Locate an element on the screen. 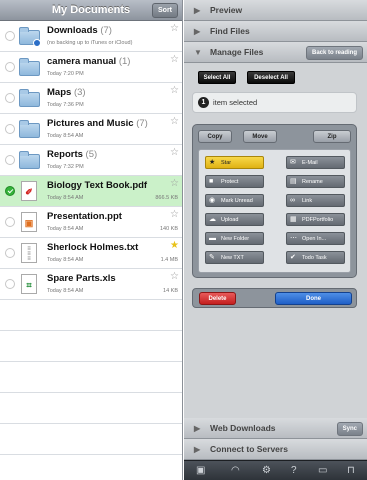  wifi-icon: ◠ is located at coordinates (235, 471).